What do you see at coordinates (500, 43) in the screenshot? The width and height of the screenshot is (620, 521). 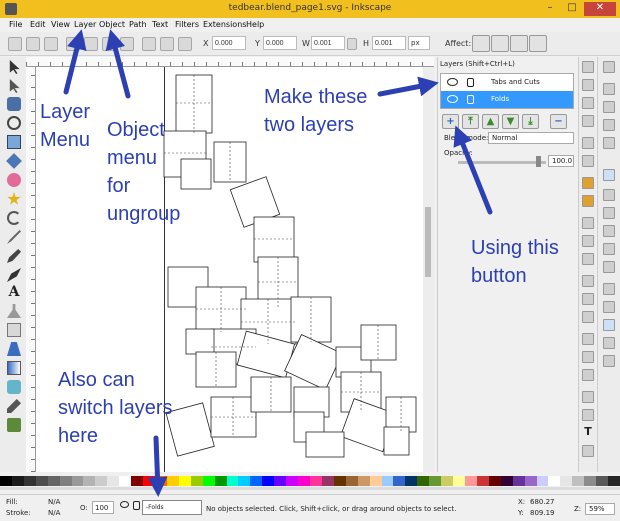 I see `affect-corners-button` at bounding box center [500, 43].